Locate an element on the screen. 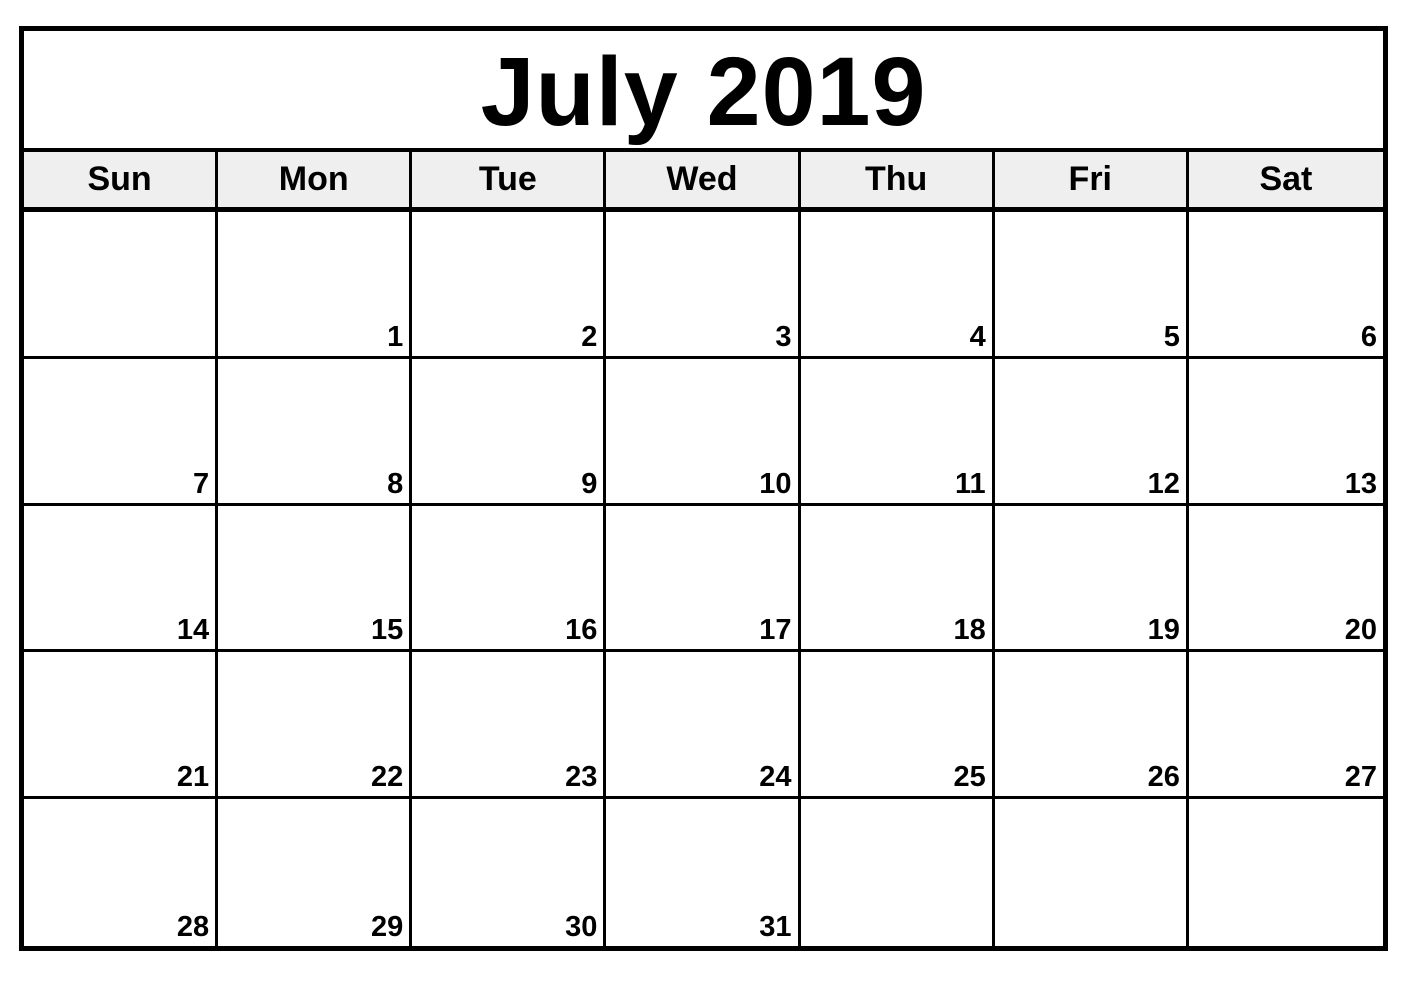  weekday-header-tue: Tue is located at coordinates (509, 179).